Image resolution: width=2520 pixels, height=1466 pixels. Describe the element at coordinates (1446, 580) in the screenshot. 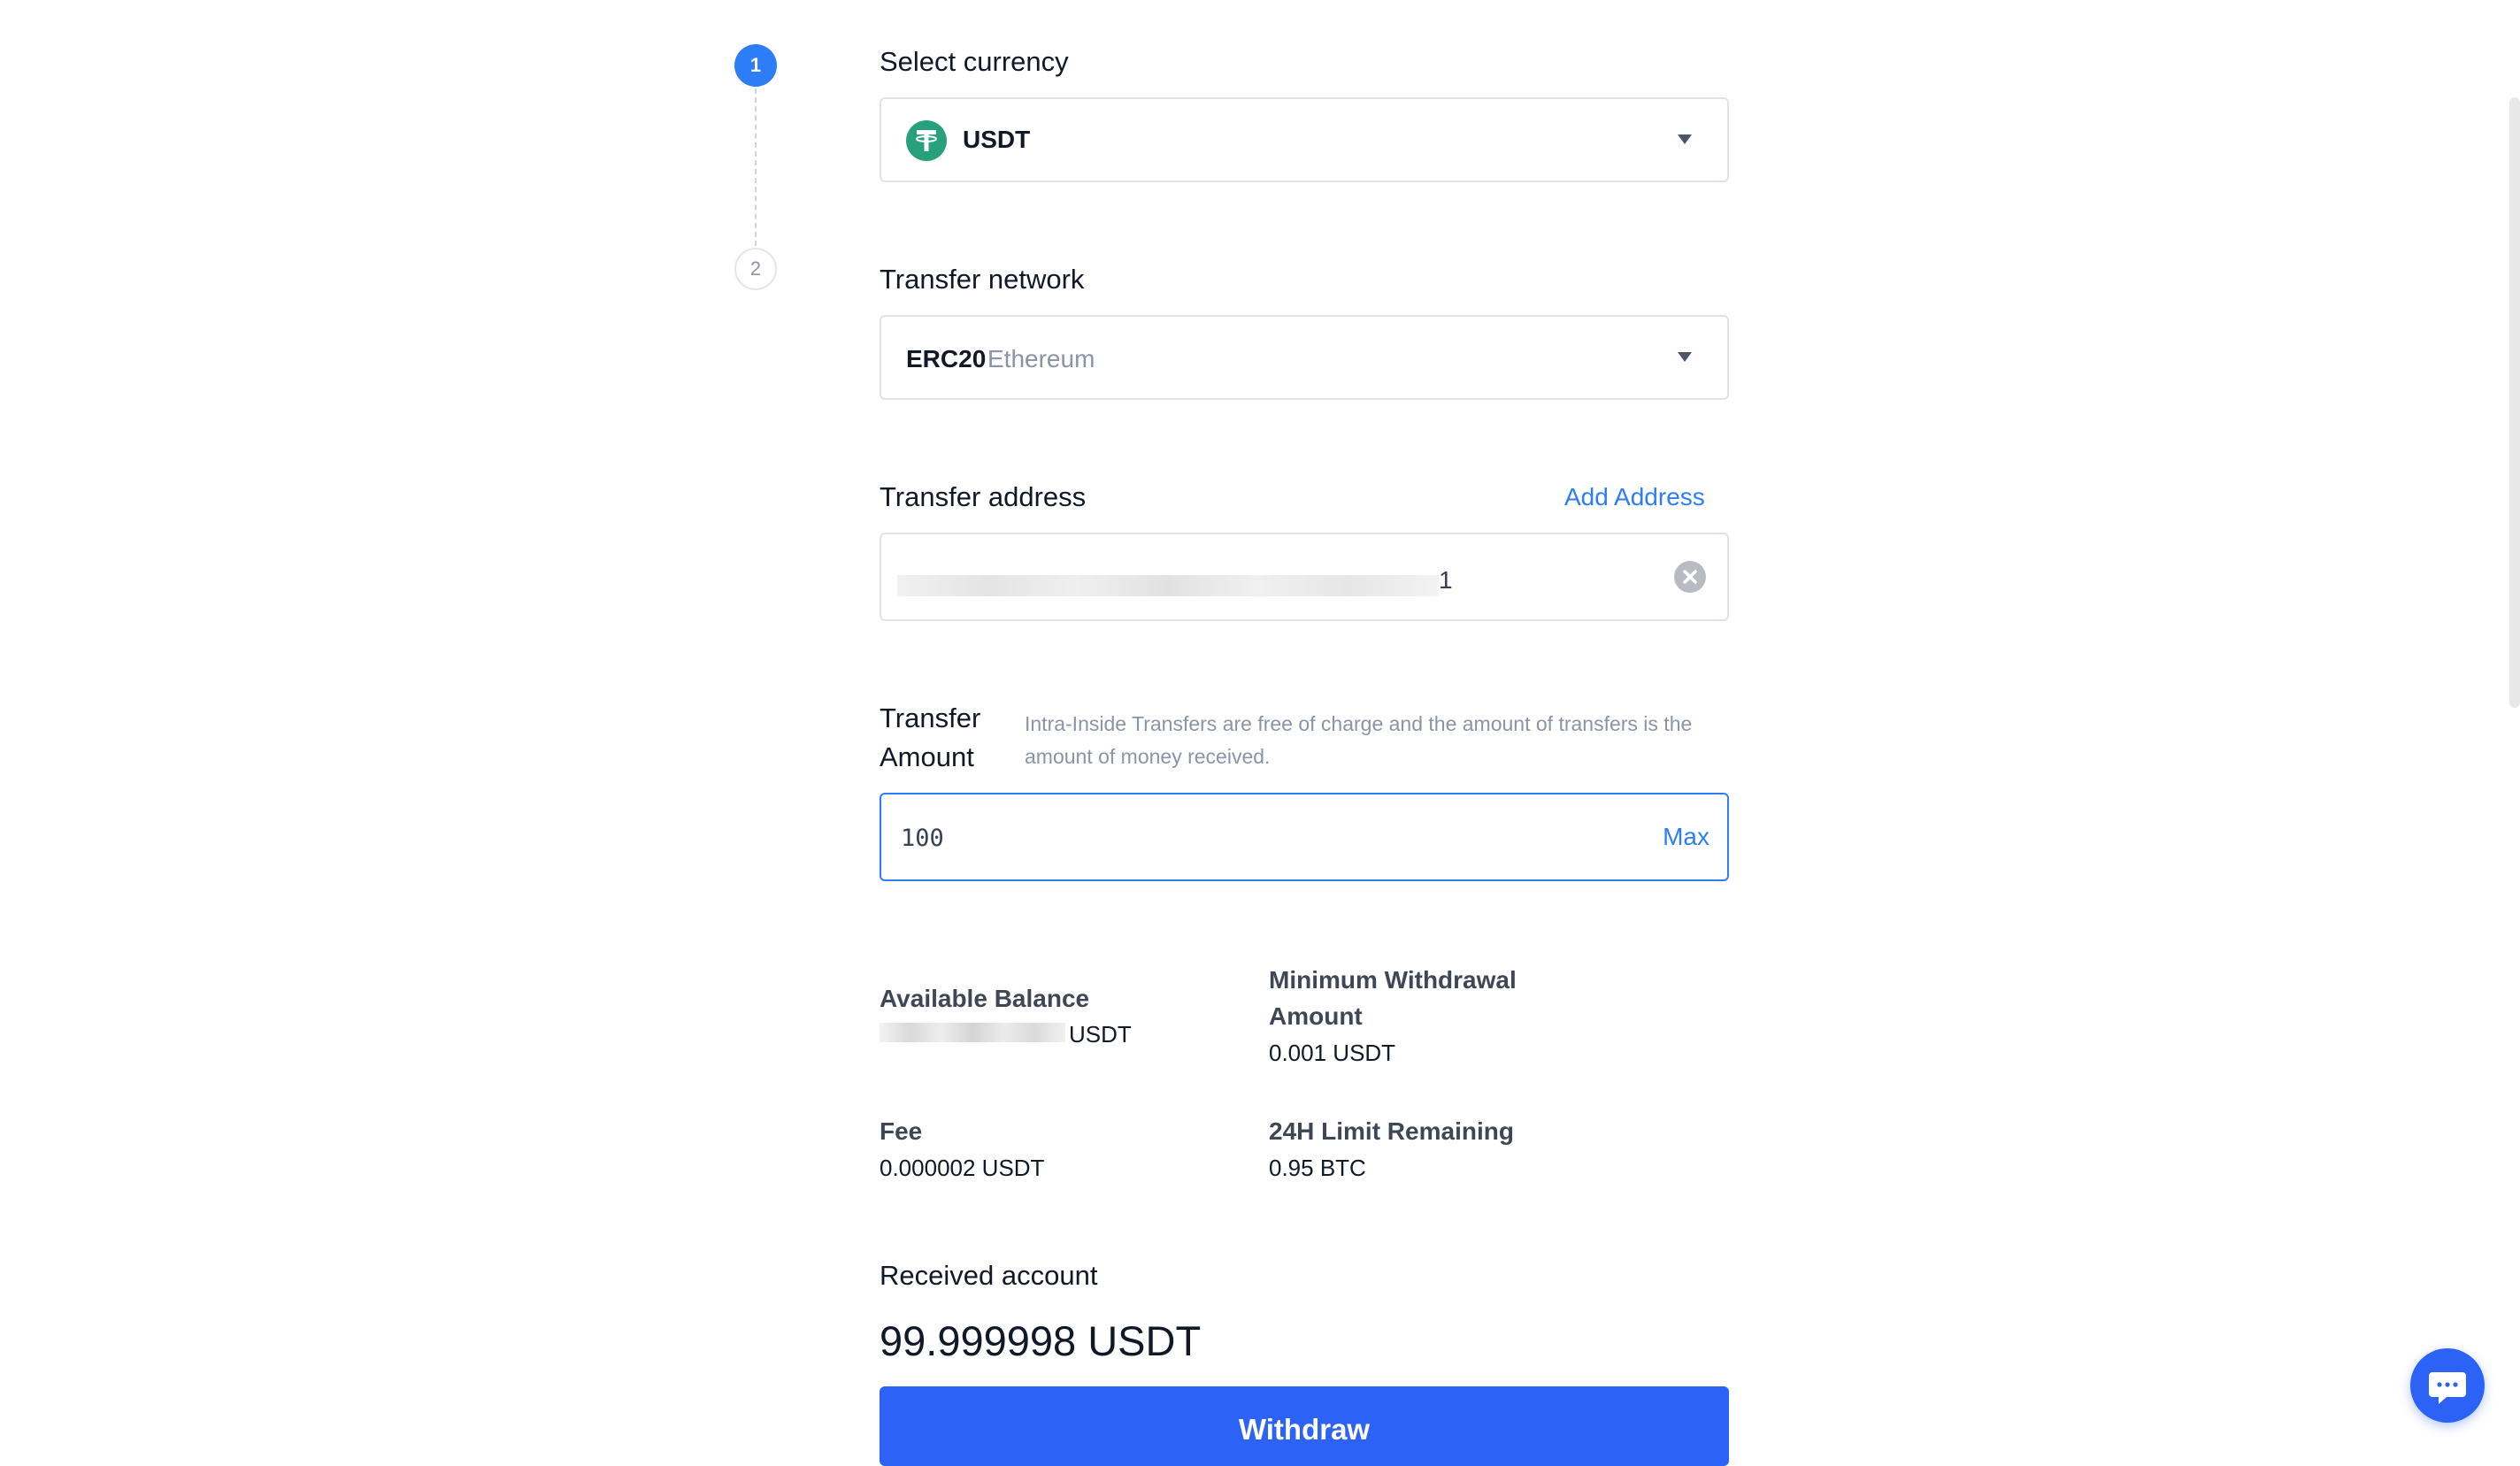

I see `address-value-tail: 1` at that location.